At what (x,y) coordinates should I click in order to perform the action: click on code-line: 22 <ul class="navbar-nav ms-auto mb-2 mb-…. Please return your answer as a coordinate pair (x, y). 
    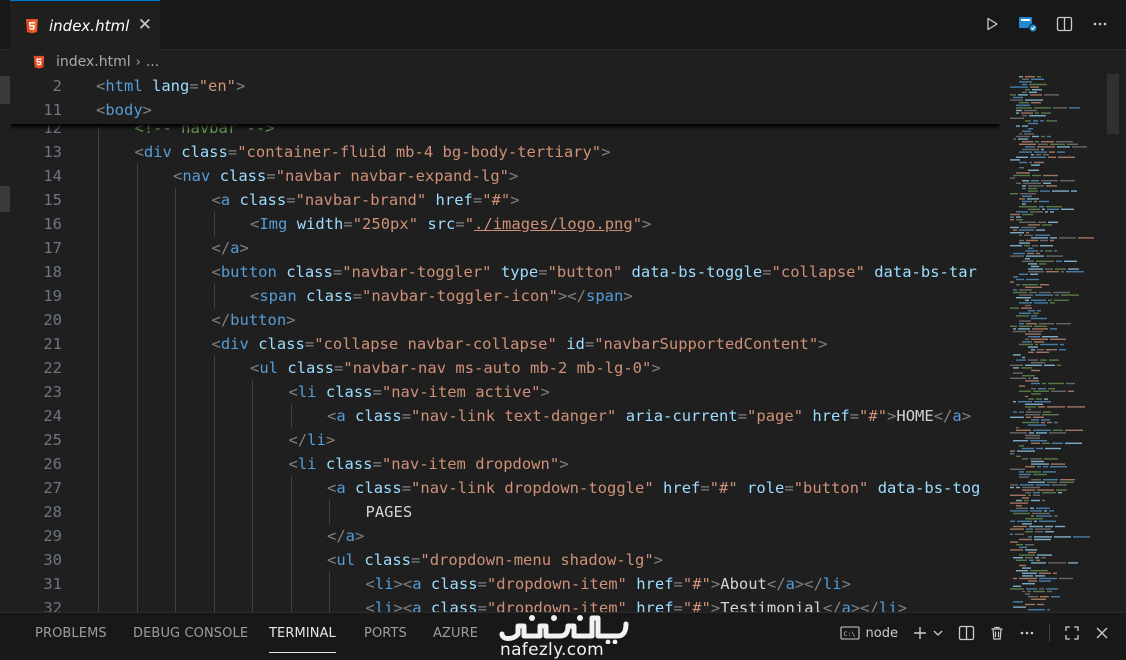
    Looking at the image, I should click on (505, 368).